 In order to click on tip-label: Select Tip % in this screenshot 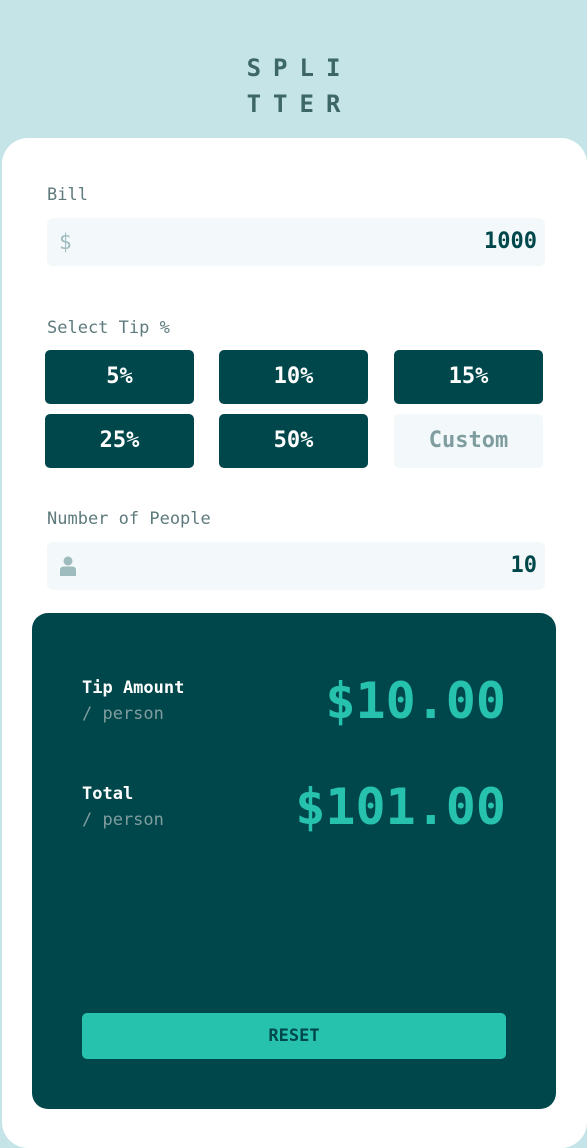, I will do `click(108, 328)`.